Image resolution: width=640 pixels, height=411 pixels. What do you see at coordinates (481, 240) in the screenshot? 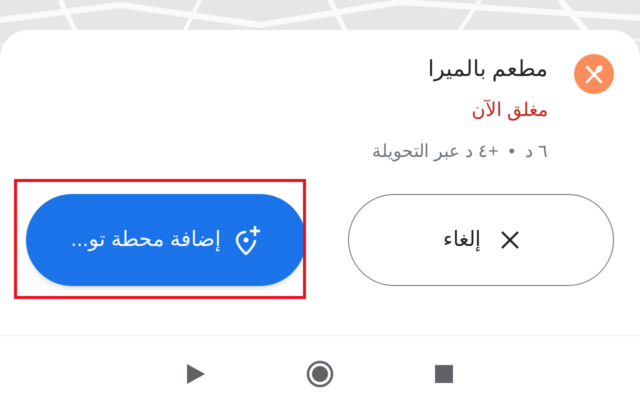
I see `cancel-button: إلغاء` at bounding box center [481, 240].